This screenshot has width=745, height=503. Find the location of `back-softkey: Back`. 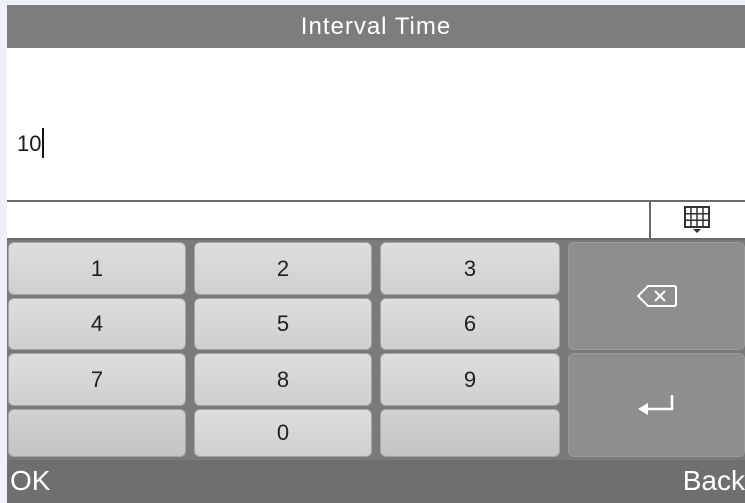

back-softkey: Back is located at coordinates (714, 481).